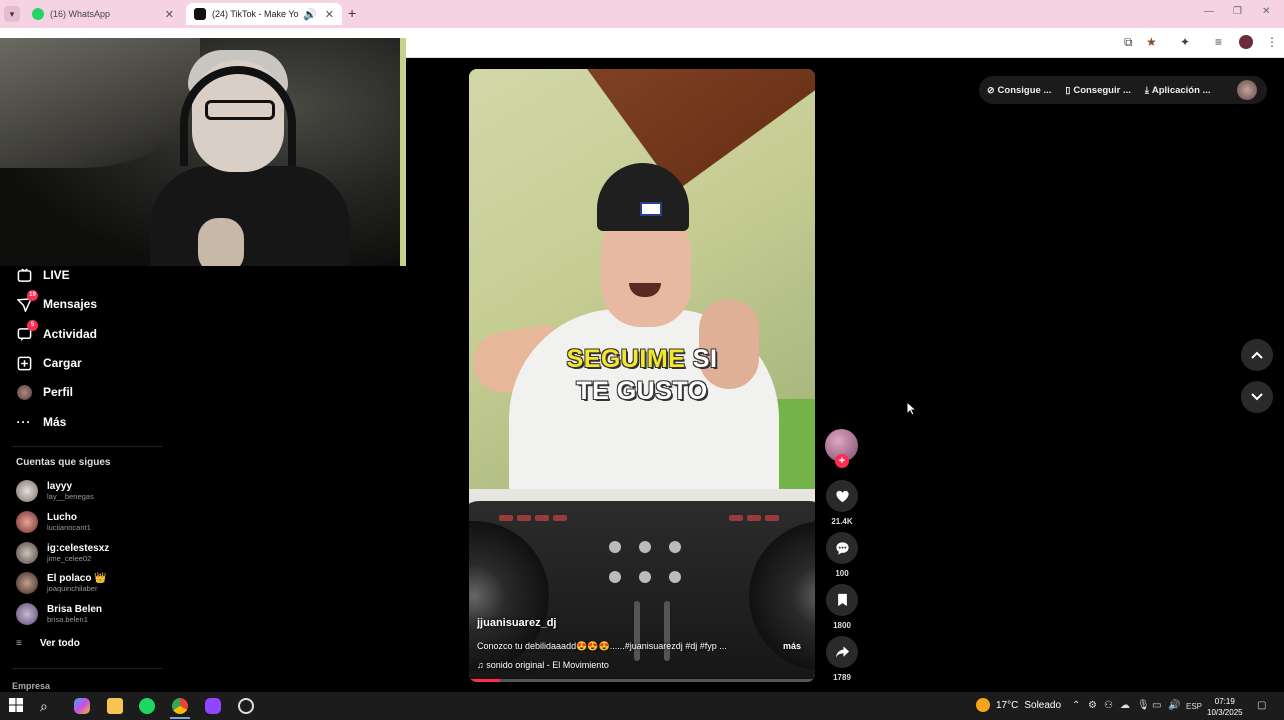 The width and height of the screenshot is (1284, 720). Describe the element at coordinates (842, 573) in the screenshot. I see `comment-count: 100` at that location.